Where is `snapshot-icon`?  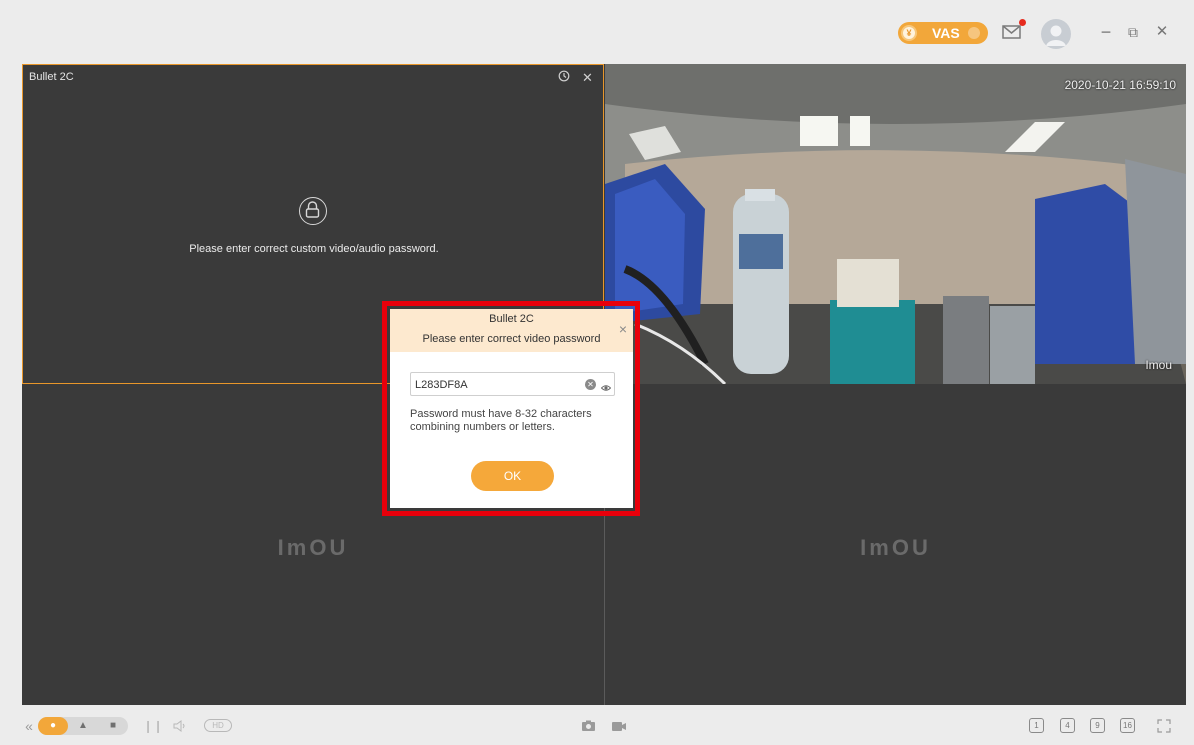 snapshot-icon is located at coordinates (589, 726).